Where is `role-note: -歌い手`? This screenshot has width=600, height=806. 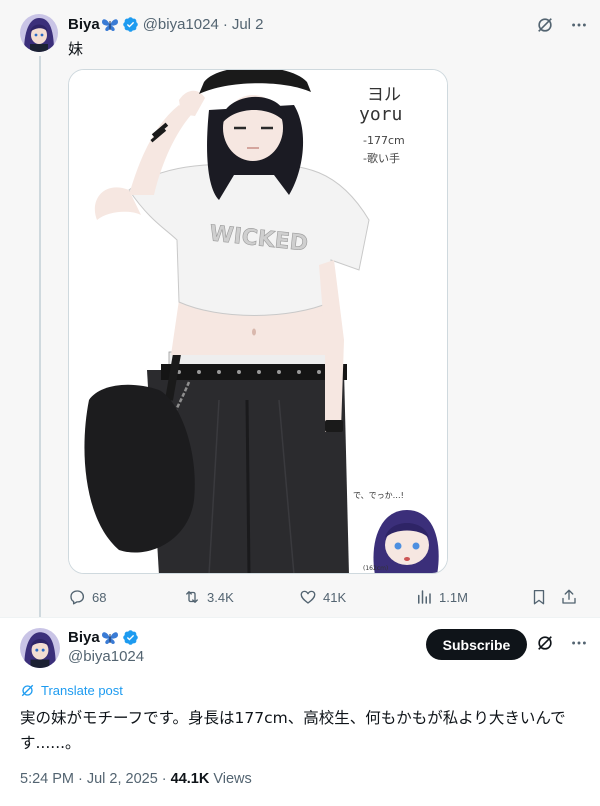 role-note: -歌い手 is located at coordinates (381, 158).